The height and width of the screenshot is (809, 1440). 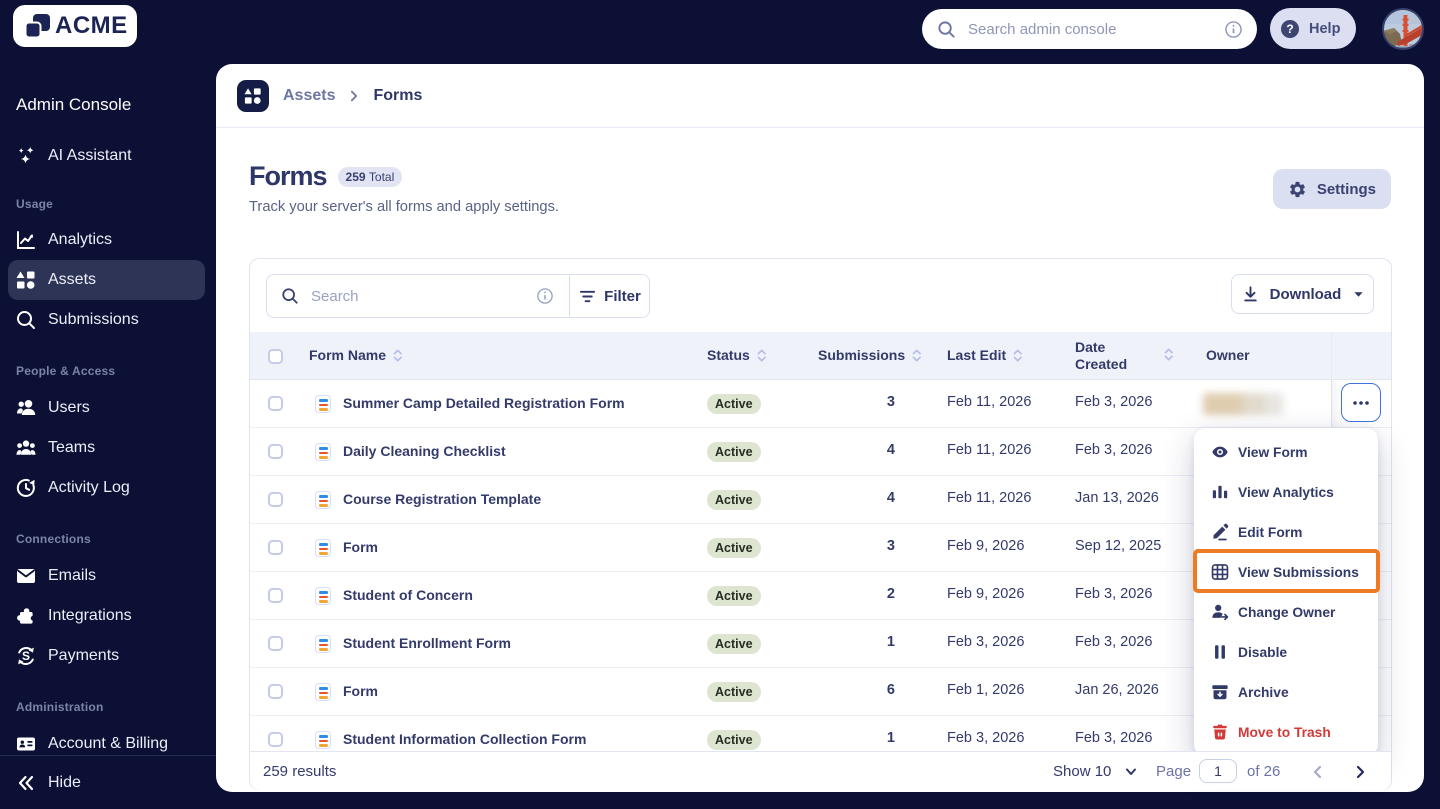 I want to click on svg-text: S, so click(x=26, y=656).